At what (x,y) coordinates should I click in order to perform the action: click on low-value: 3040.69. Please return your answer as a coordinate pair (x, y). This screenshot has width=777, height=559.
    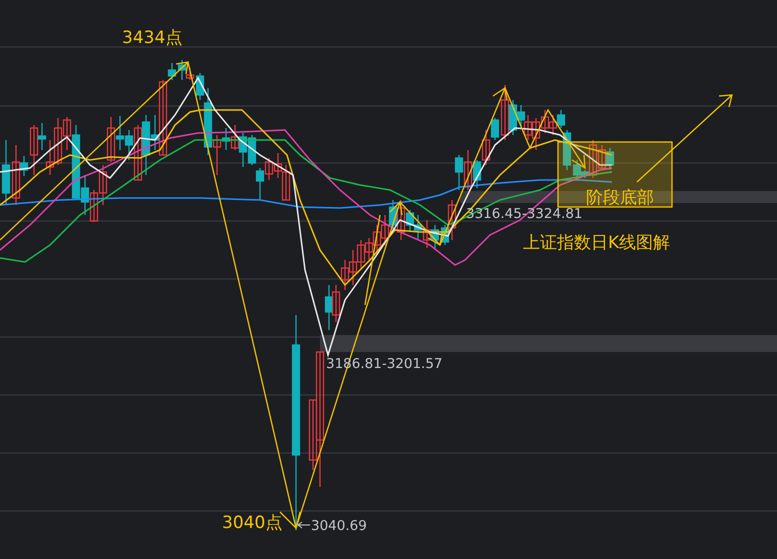
    Looking at the image, I should click on (339, 526).